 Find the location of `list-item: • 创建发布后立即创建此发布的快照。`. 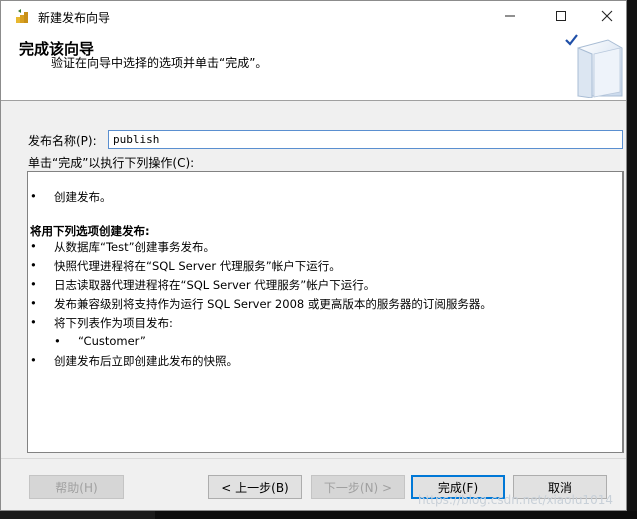

list-item: • 创建发布后立即创建此发布的快照。 is located at coordinates (134, 360).